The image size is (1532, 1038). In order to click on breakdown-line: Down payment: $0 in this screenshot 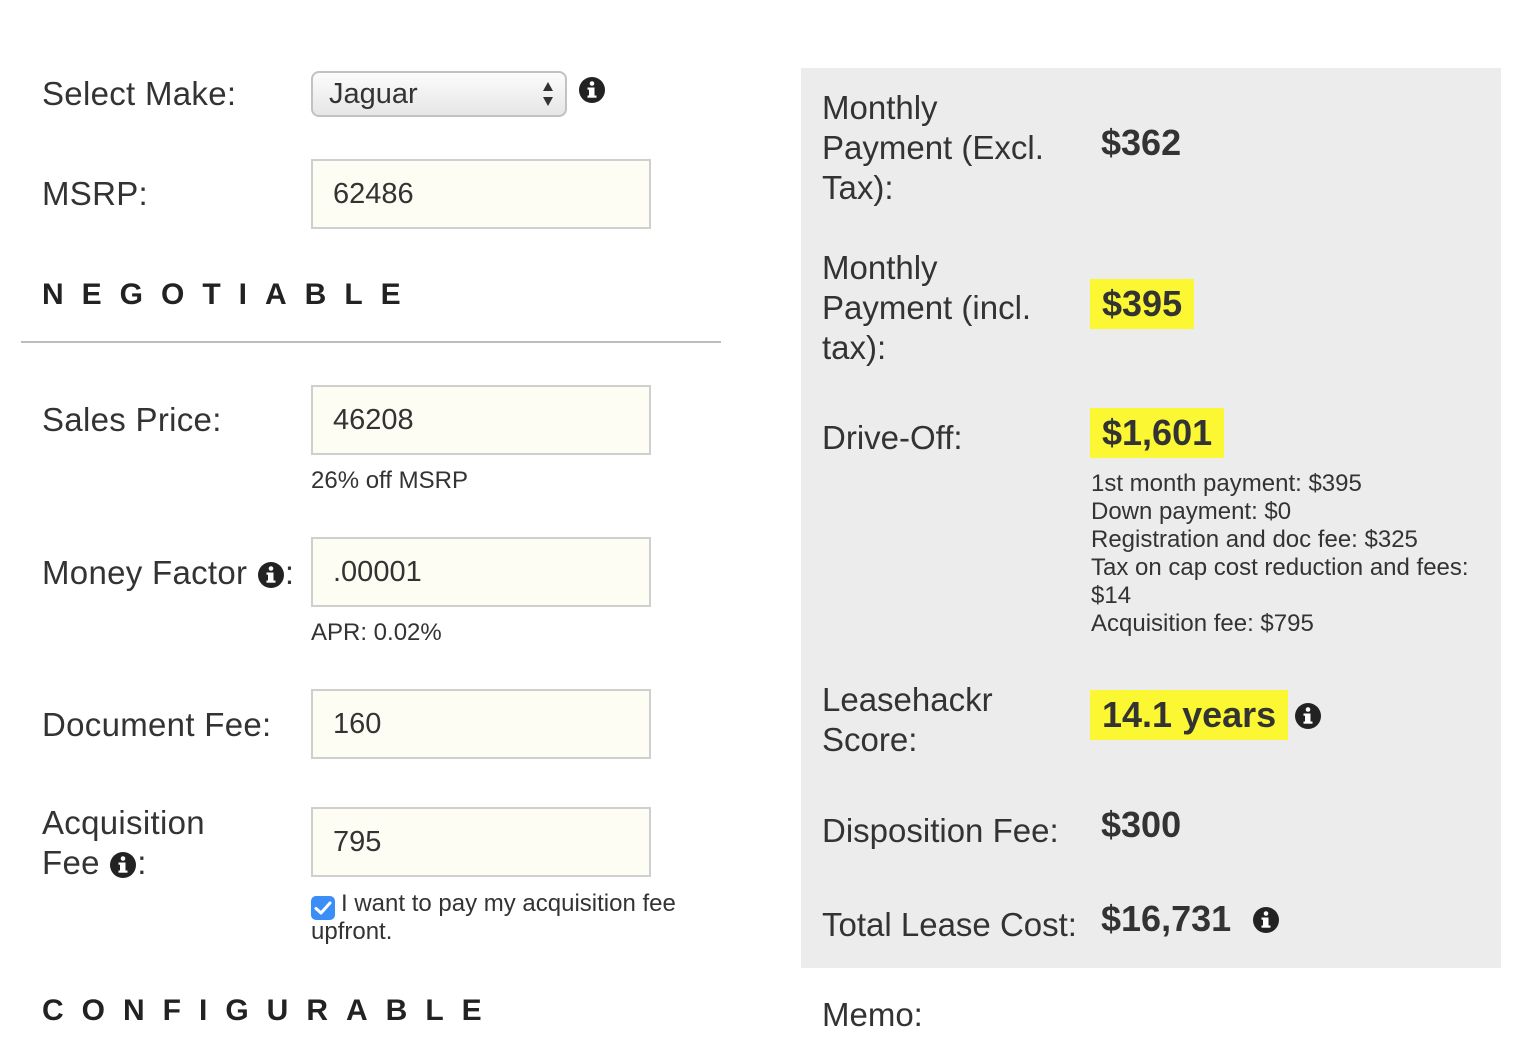, I will do `click(1191, 511)`.